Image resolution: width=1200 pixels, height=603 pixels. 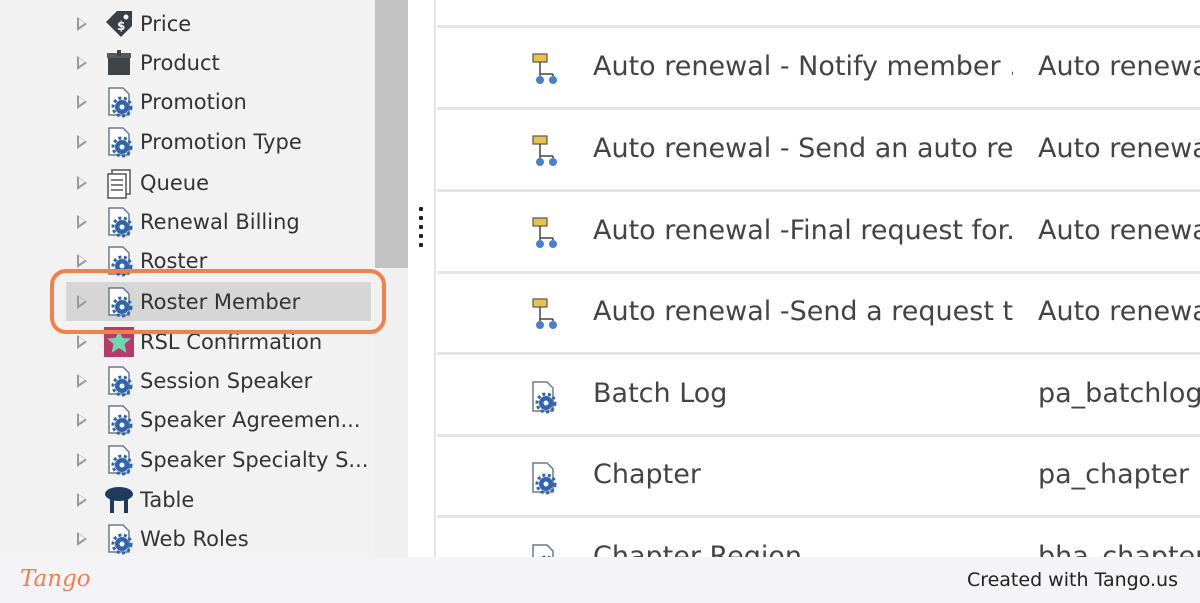 I want to click on tree-item-label: Renewal Billing, so click(x=220, y=221).